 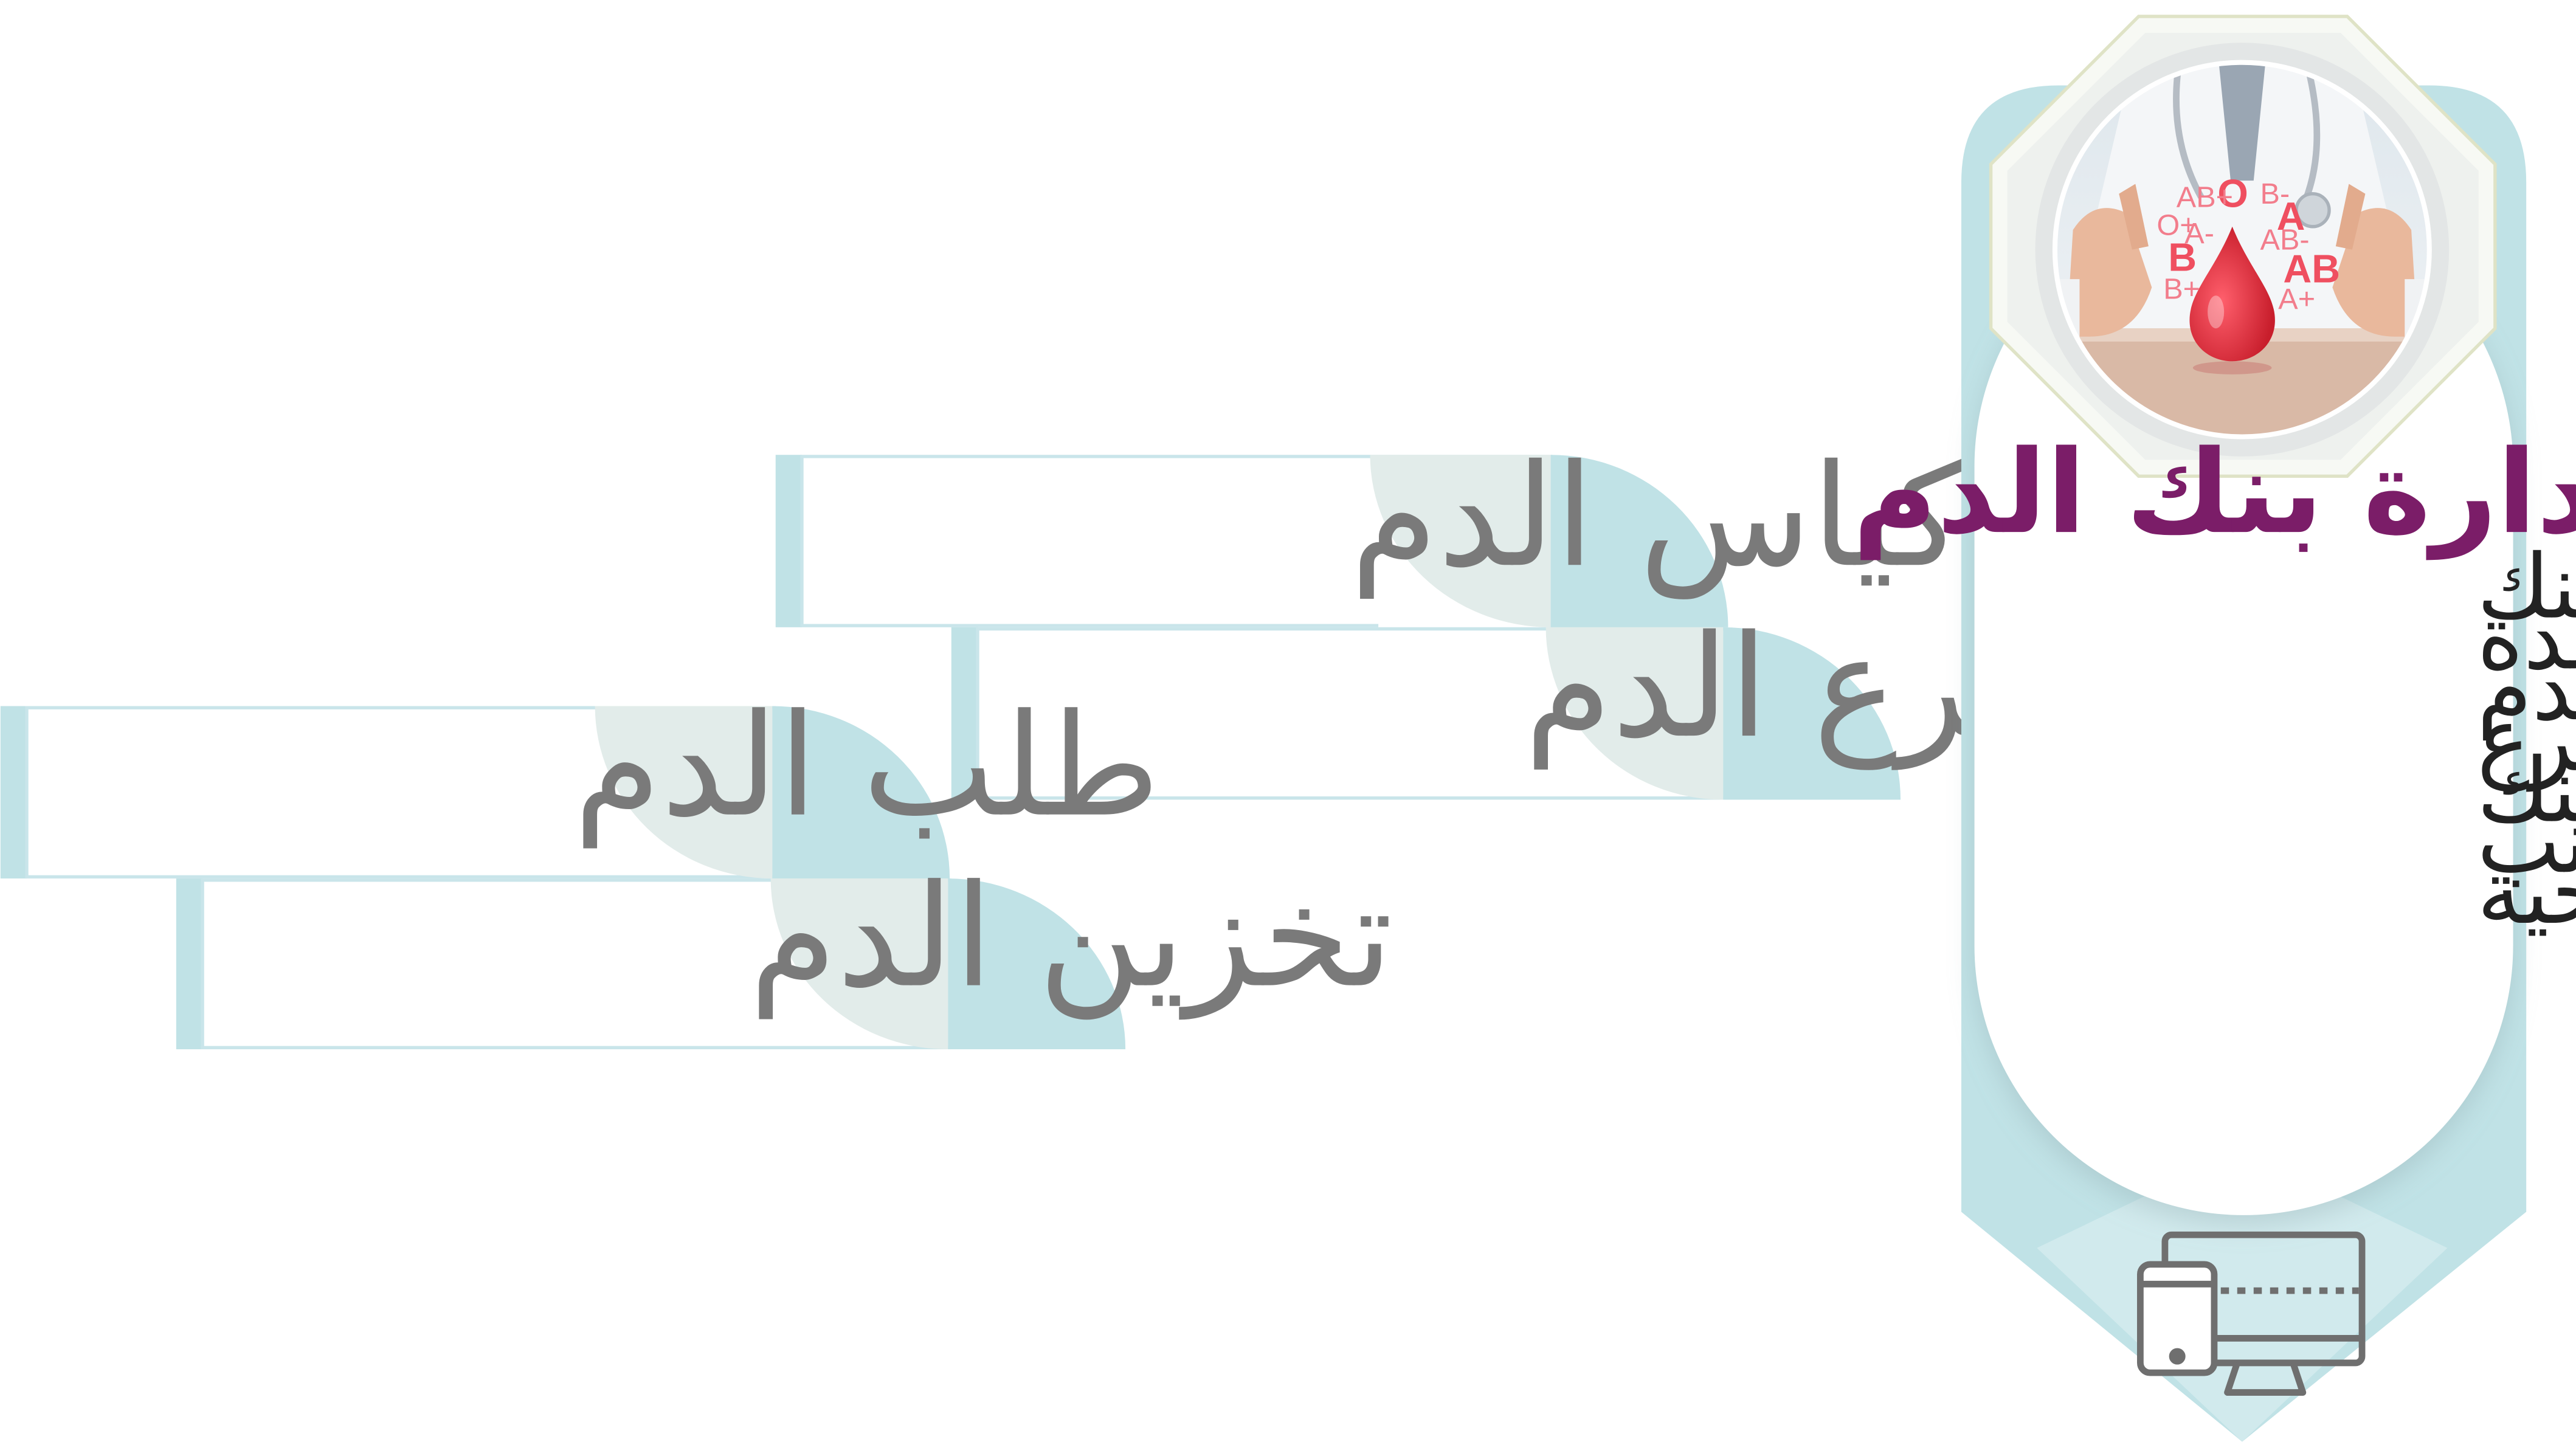 What do you see at coordinates (2199, 233) in the screenshot?
I see `svg-text: A-` at bounding box center [2199, 233].